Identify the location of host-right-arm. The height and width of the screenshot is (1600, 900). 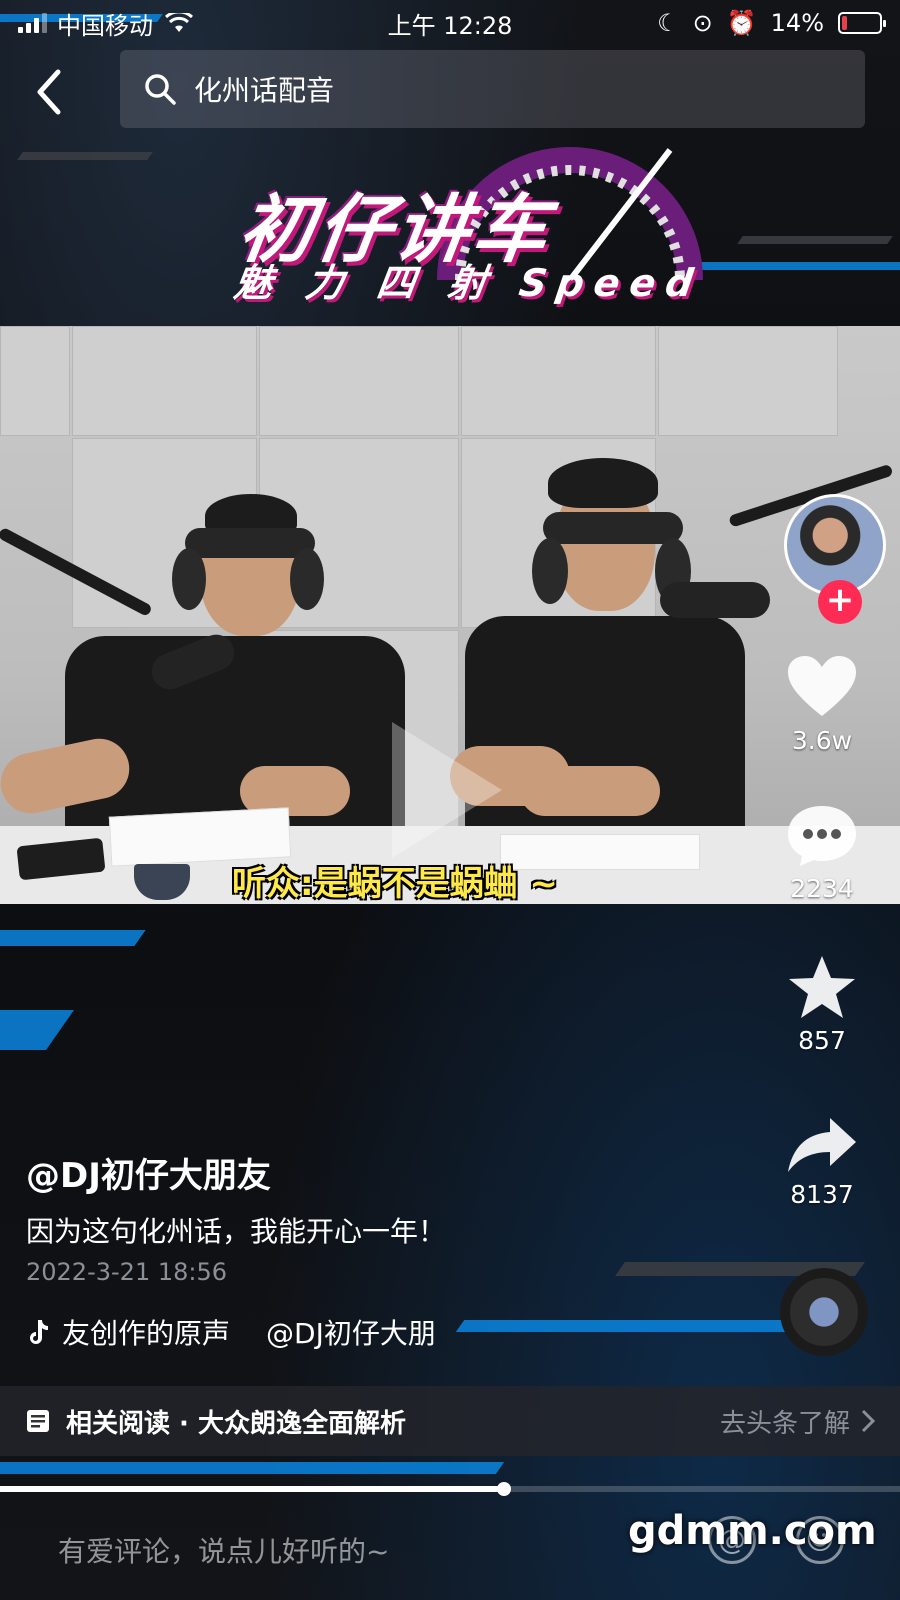
(590, 791).